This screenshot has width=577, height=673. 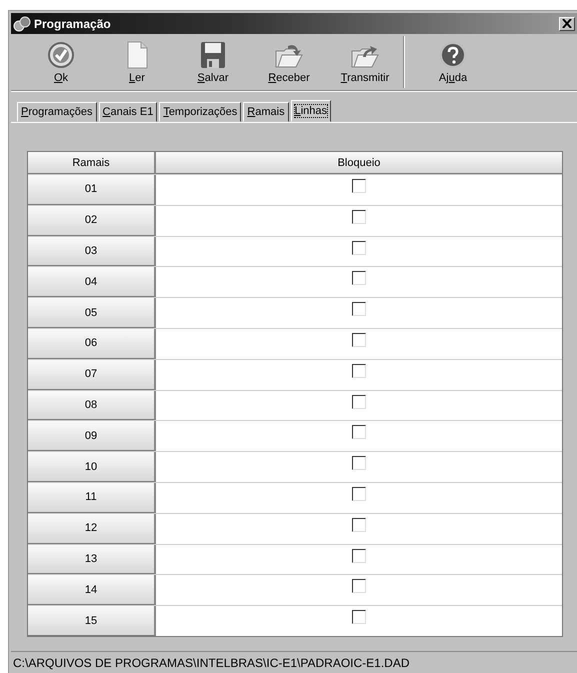 What do you see at coordinates (294, 662) in the screenshot?
I see `status-bar: C:\ARQUIVOS DE PROGRAMAS\INTELBRAS\IC-E1\PADRAOIC-E1.DAD` at bounding box center [294, 662].